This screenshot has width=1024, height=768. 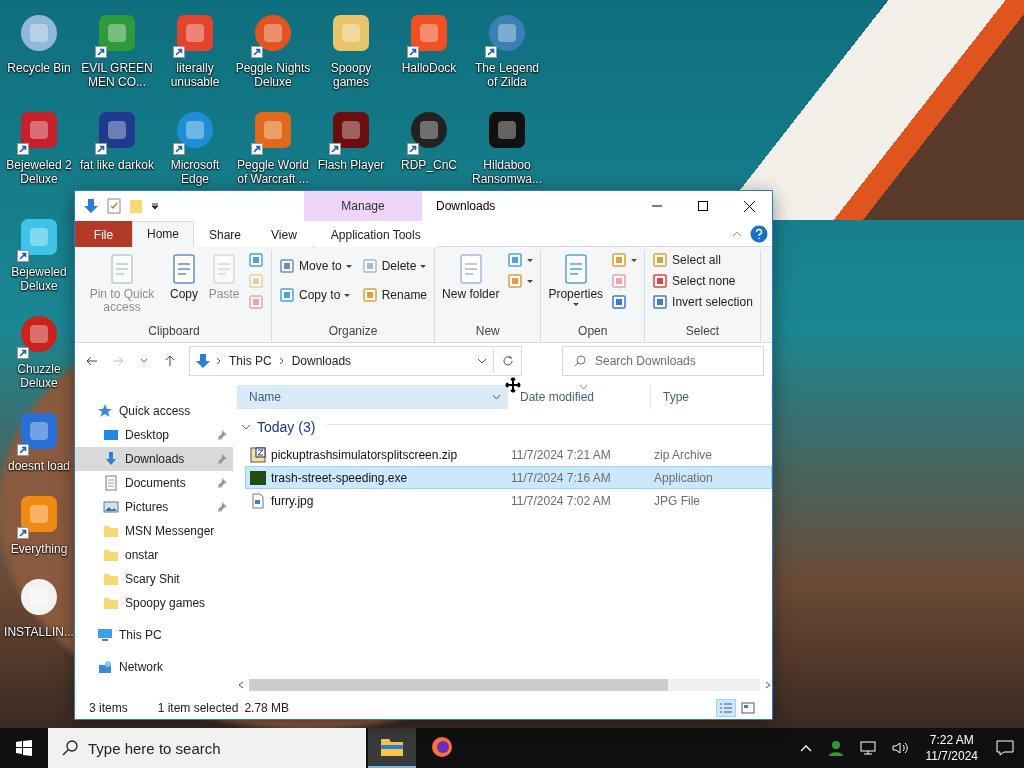 What do you see at coordinates (105, 411) in the screenshot?
I see `star-icon` at bounding box center [105, 411].